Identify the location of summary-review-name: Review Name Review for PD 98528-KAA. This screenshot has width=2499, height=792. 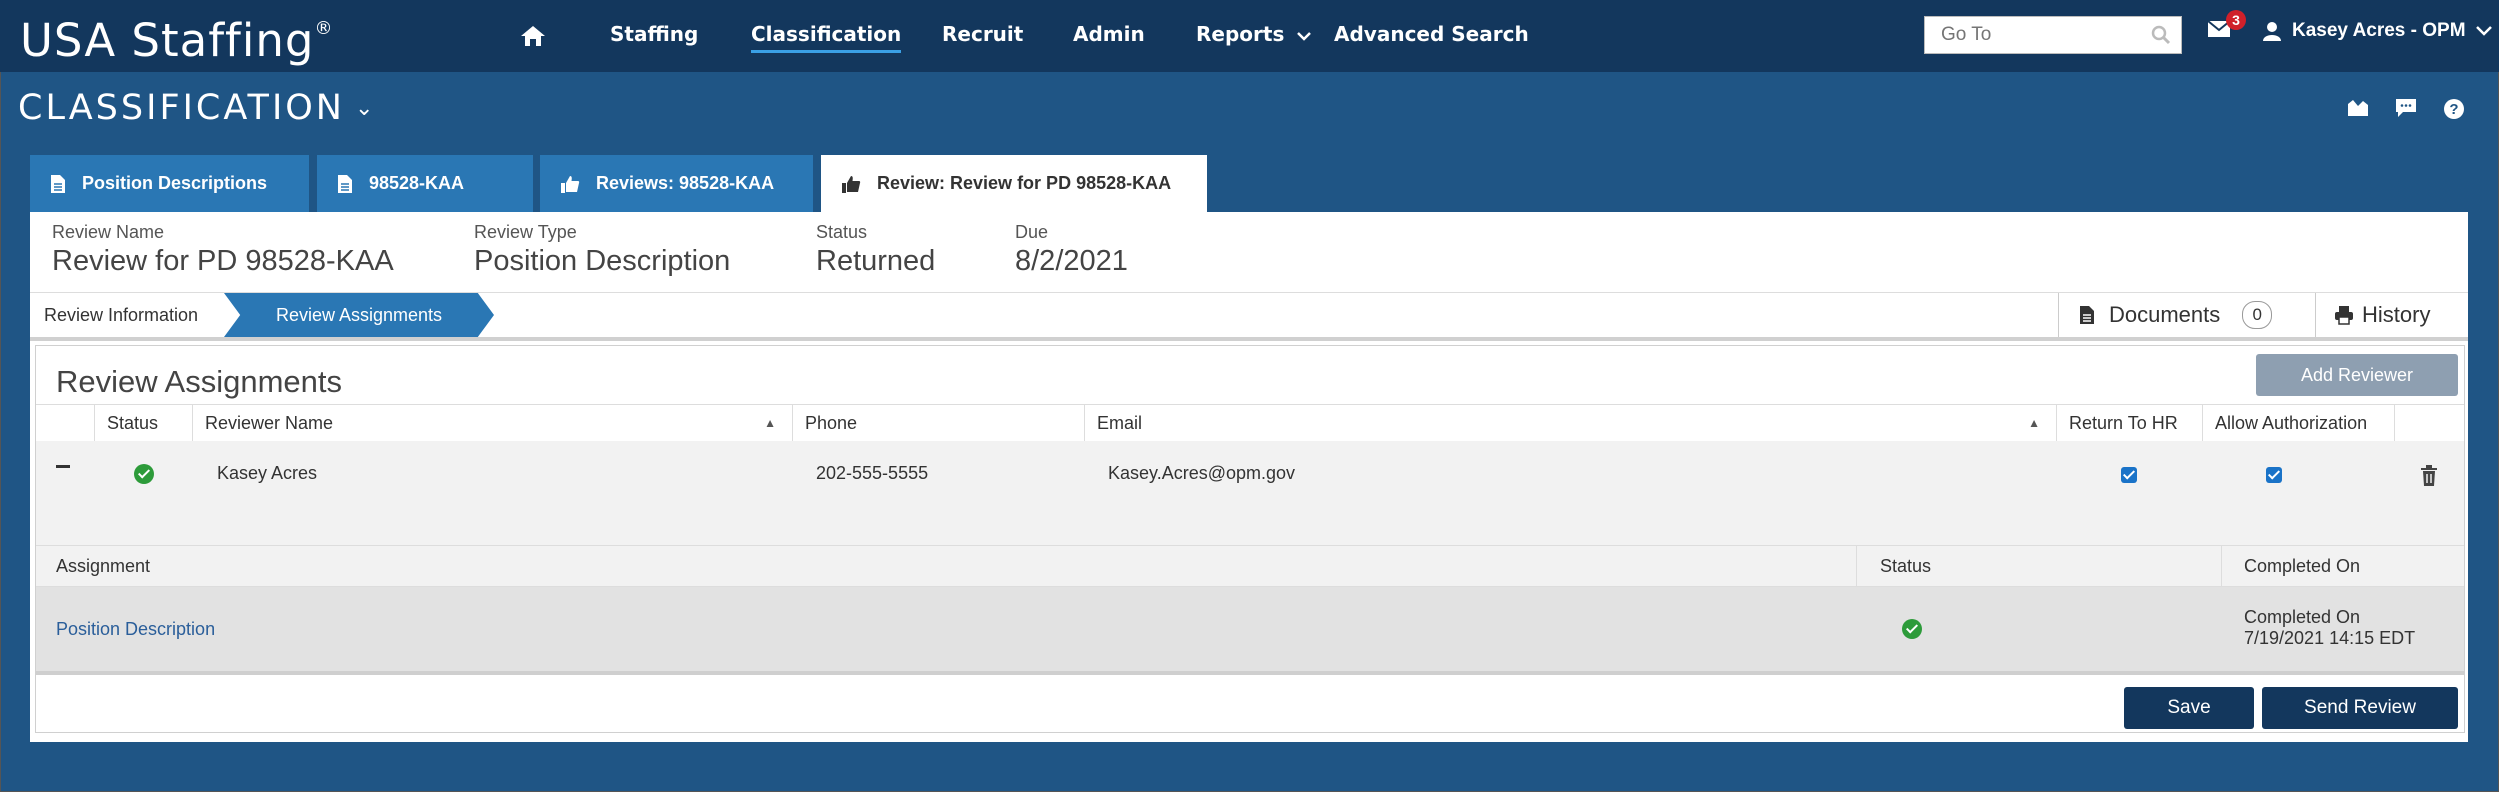
(223, 250).